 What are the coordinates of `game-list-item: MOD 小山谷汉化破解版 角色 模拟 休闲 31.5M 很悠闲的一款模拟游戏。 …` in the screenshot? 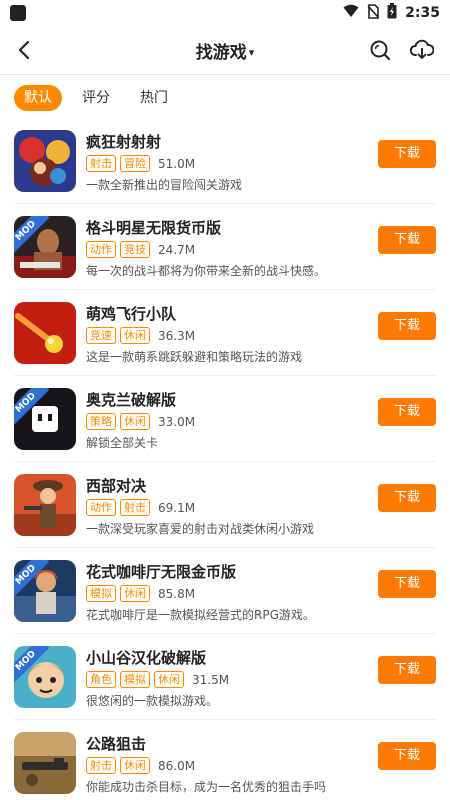 It's located at (225, 677).